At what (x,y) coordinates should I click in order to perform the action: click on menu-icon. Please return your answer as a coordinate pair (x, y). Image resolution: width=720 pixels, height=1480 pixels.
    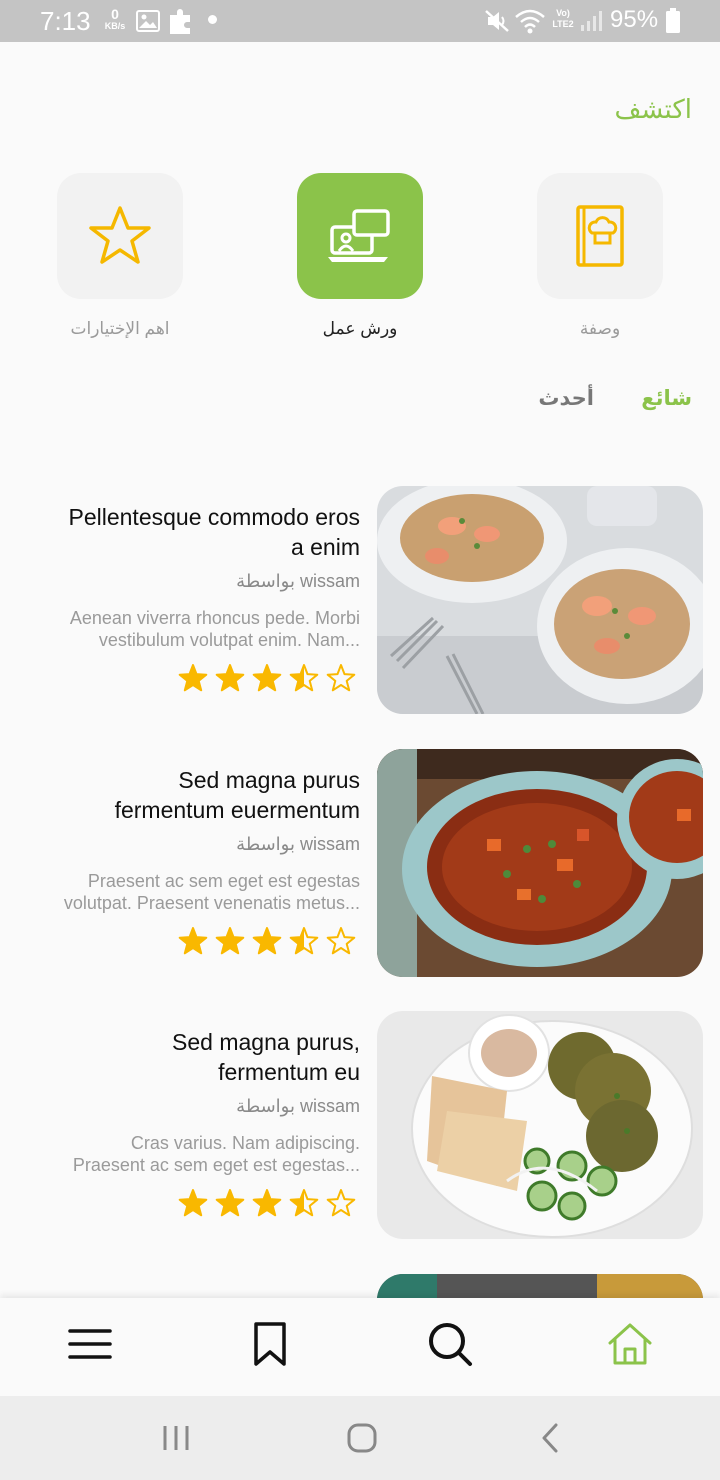
    Looking at the image, I should click on (90, 1344).